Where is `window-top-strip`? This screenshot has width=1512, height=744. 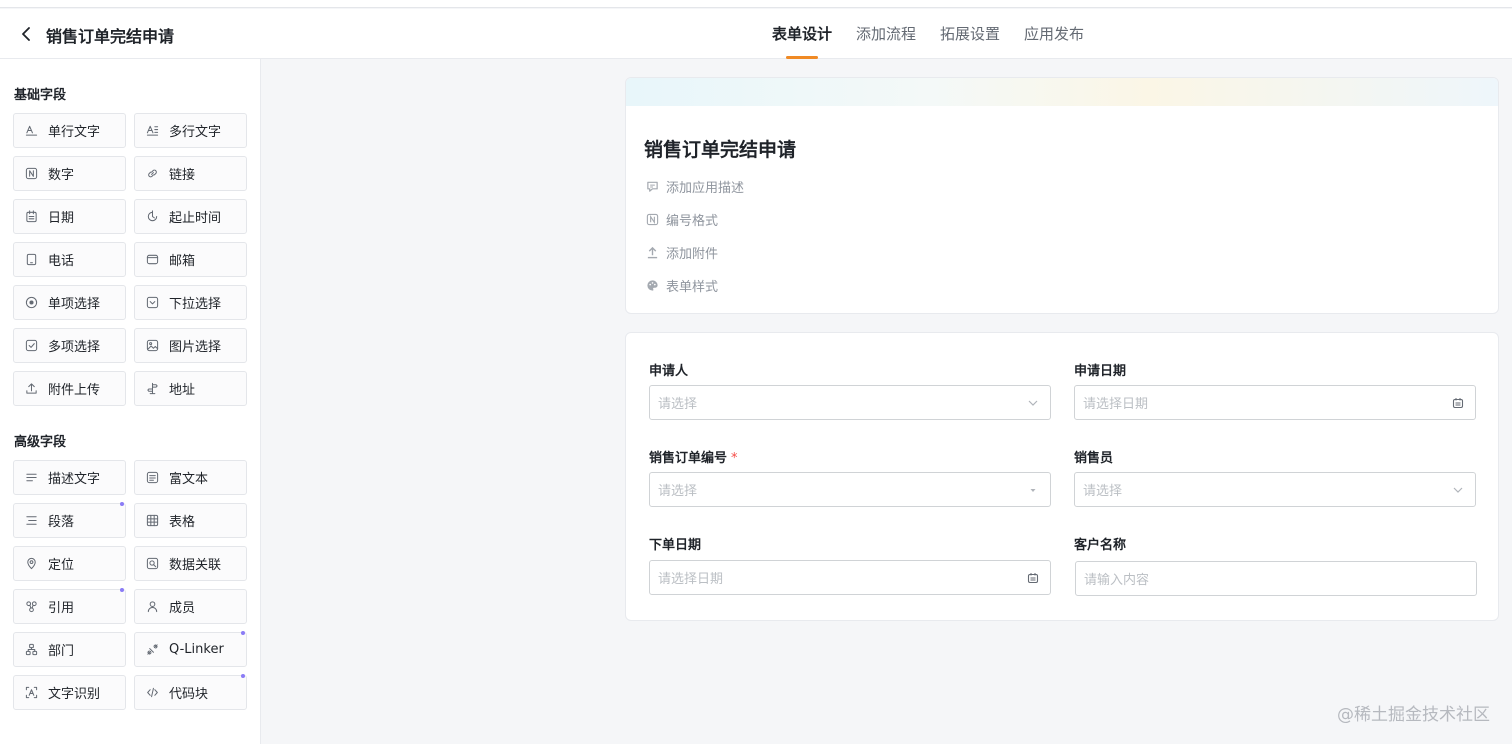 window-top-strip is located at coordinates (756, 4).